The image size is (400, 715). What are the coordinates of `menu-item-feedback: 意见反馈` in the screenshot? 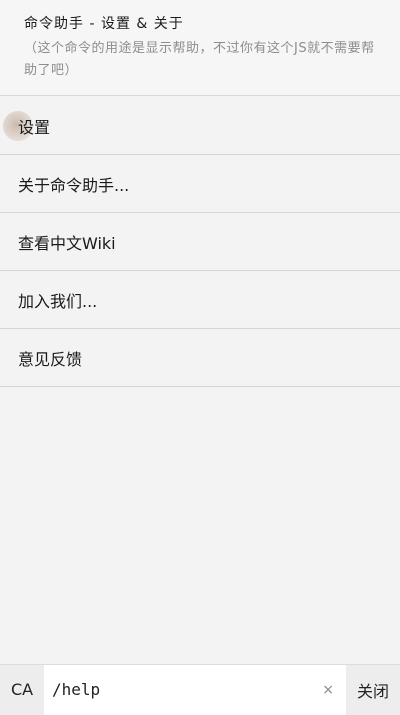 It's located at (200, 358).